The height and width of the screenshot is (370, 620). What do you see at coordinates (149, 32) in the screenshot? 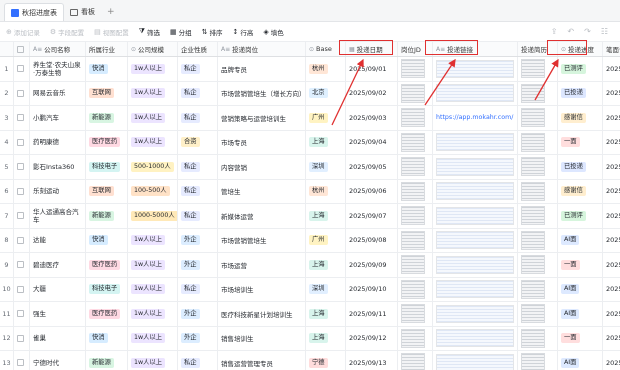
I see `filter-button: ⧩ 筛选` at bounding box center [149, 32].